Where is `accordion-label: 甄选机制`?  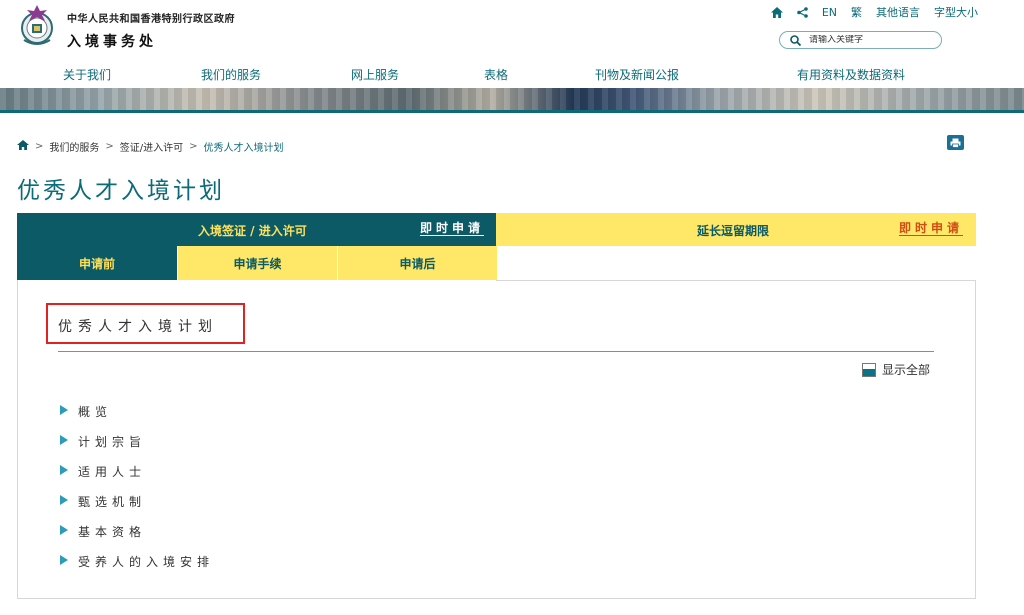 accordion-label: 甄选机制 is located at coordinates (112, 502).